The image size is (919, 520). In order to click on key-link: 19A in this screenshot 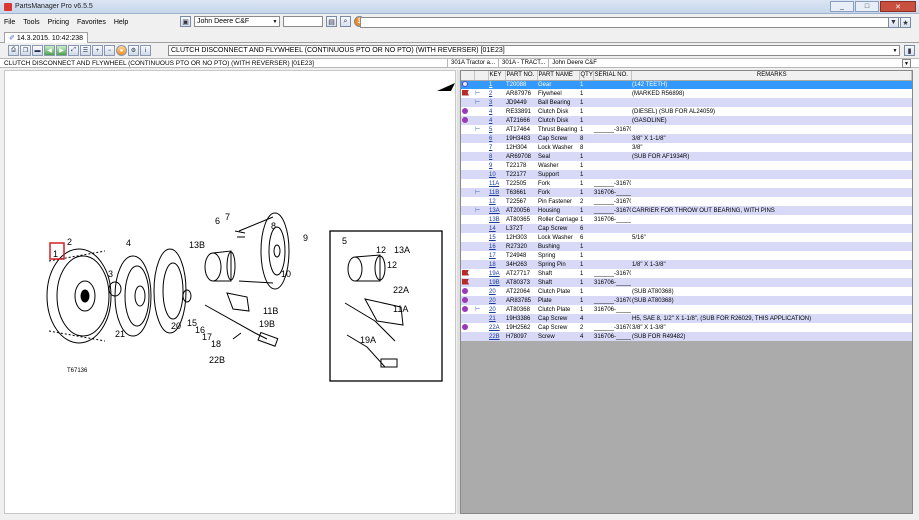, I will do `click(494, 274)`.